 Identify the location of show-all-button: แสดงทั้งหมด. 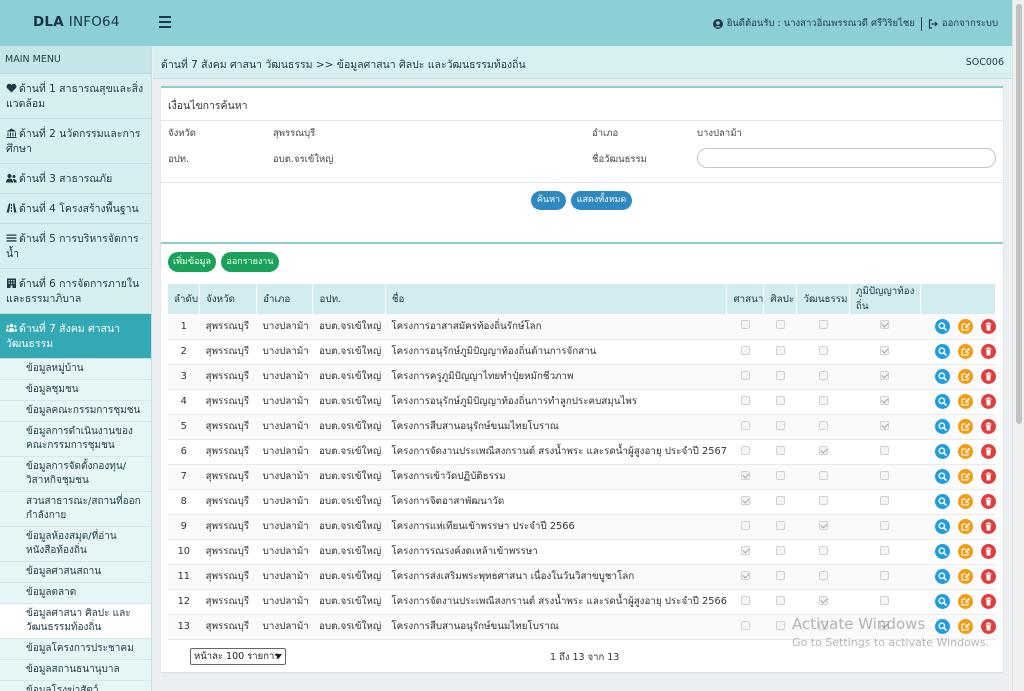
(601, 200).